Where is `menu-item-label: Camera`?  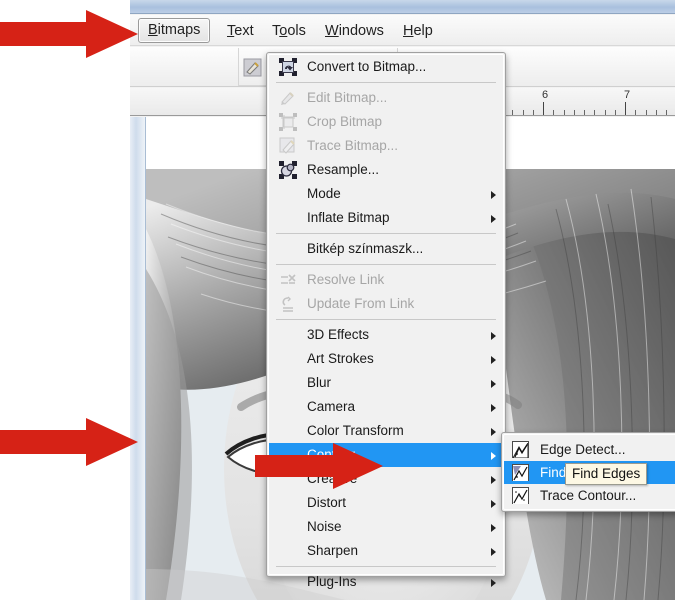
menu-item-label: Camera is located at coordinates (331, 406).